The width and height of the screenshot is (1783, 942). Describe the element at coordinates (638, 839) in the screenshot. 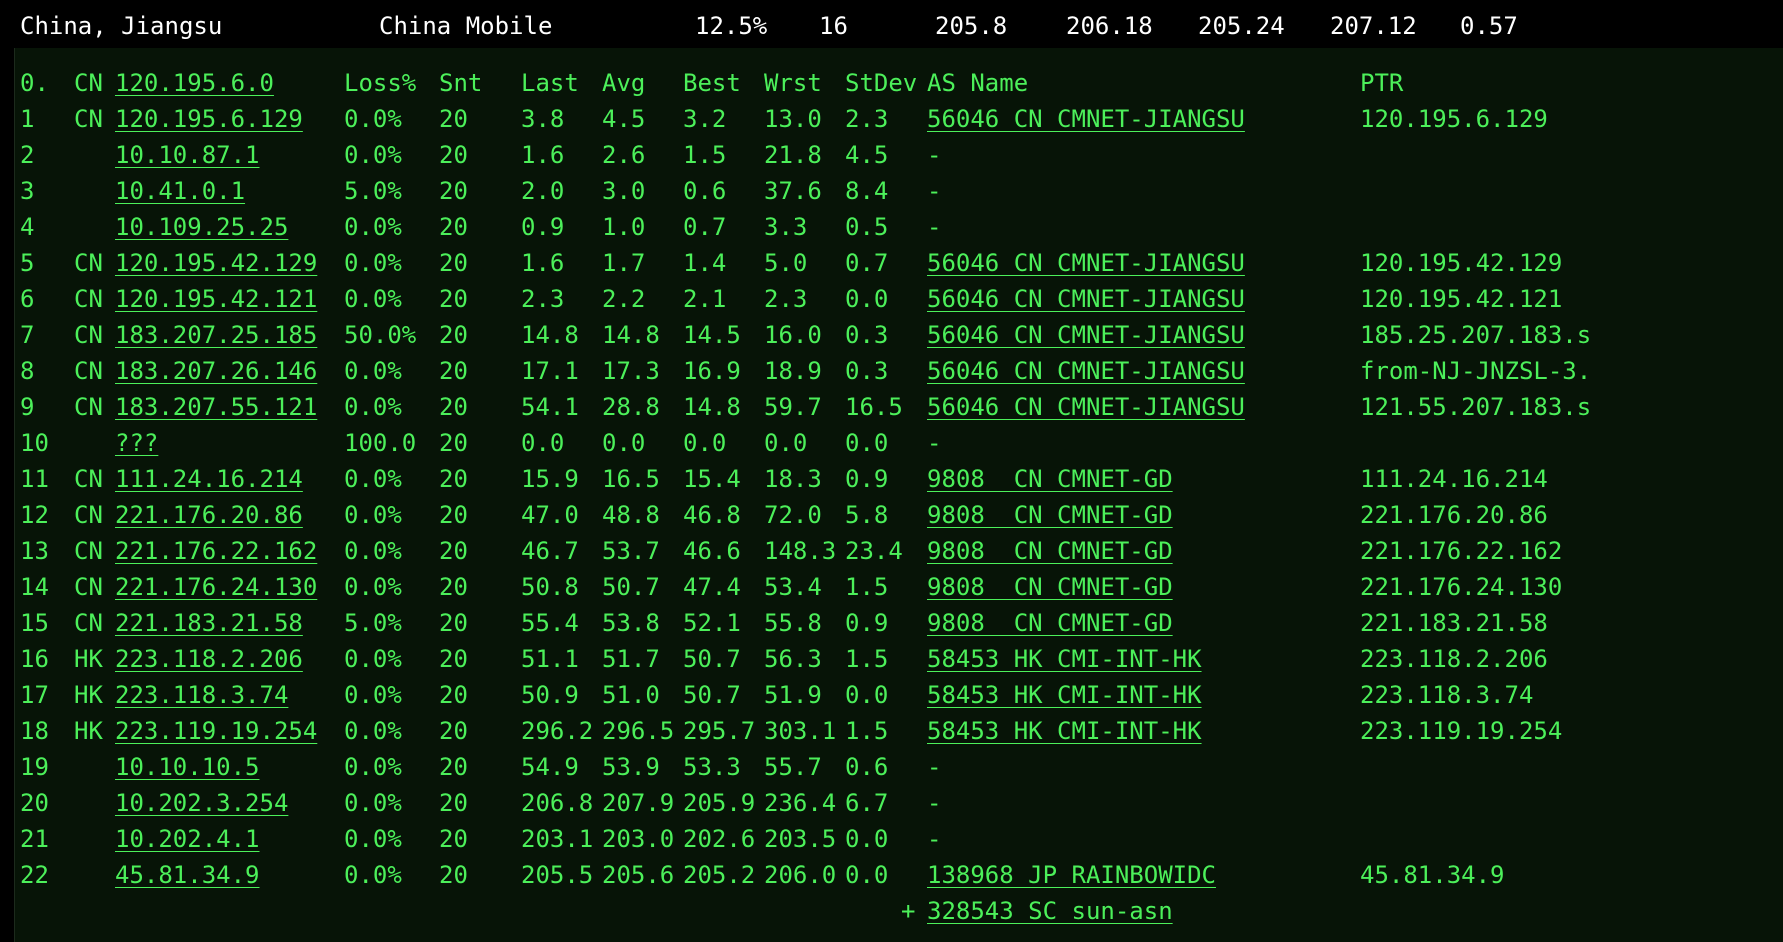

I see `avg-value: 203.0` at that location.